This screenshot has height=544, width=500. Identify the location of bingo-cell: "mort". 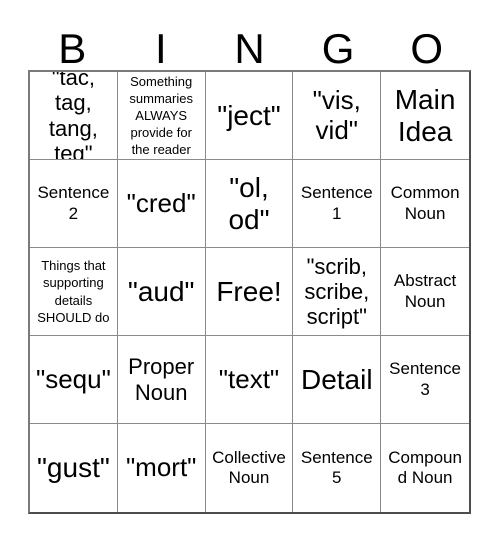
(161, 468).